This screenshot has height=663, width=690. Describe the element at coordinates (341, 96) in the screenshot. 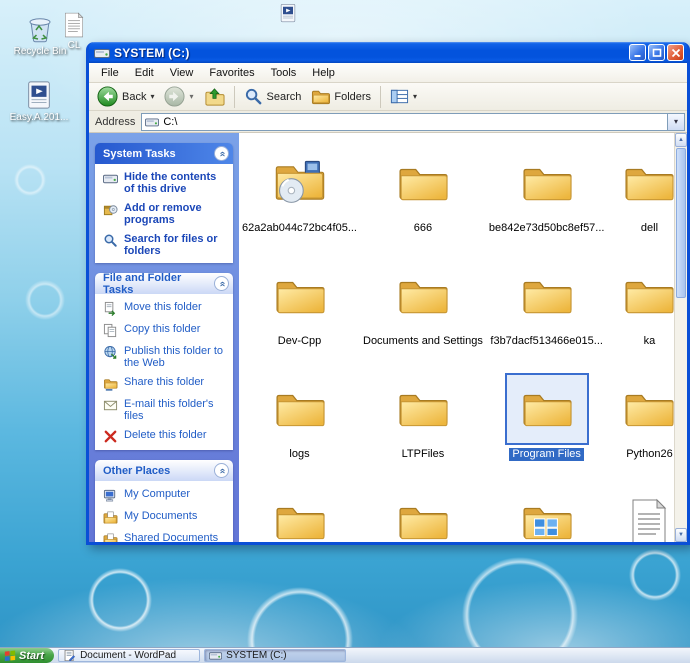

I see `folders-button: Folders` at that location.